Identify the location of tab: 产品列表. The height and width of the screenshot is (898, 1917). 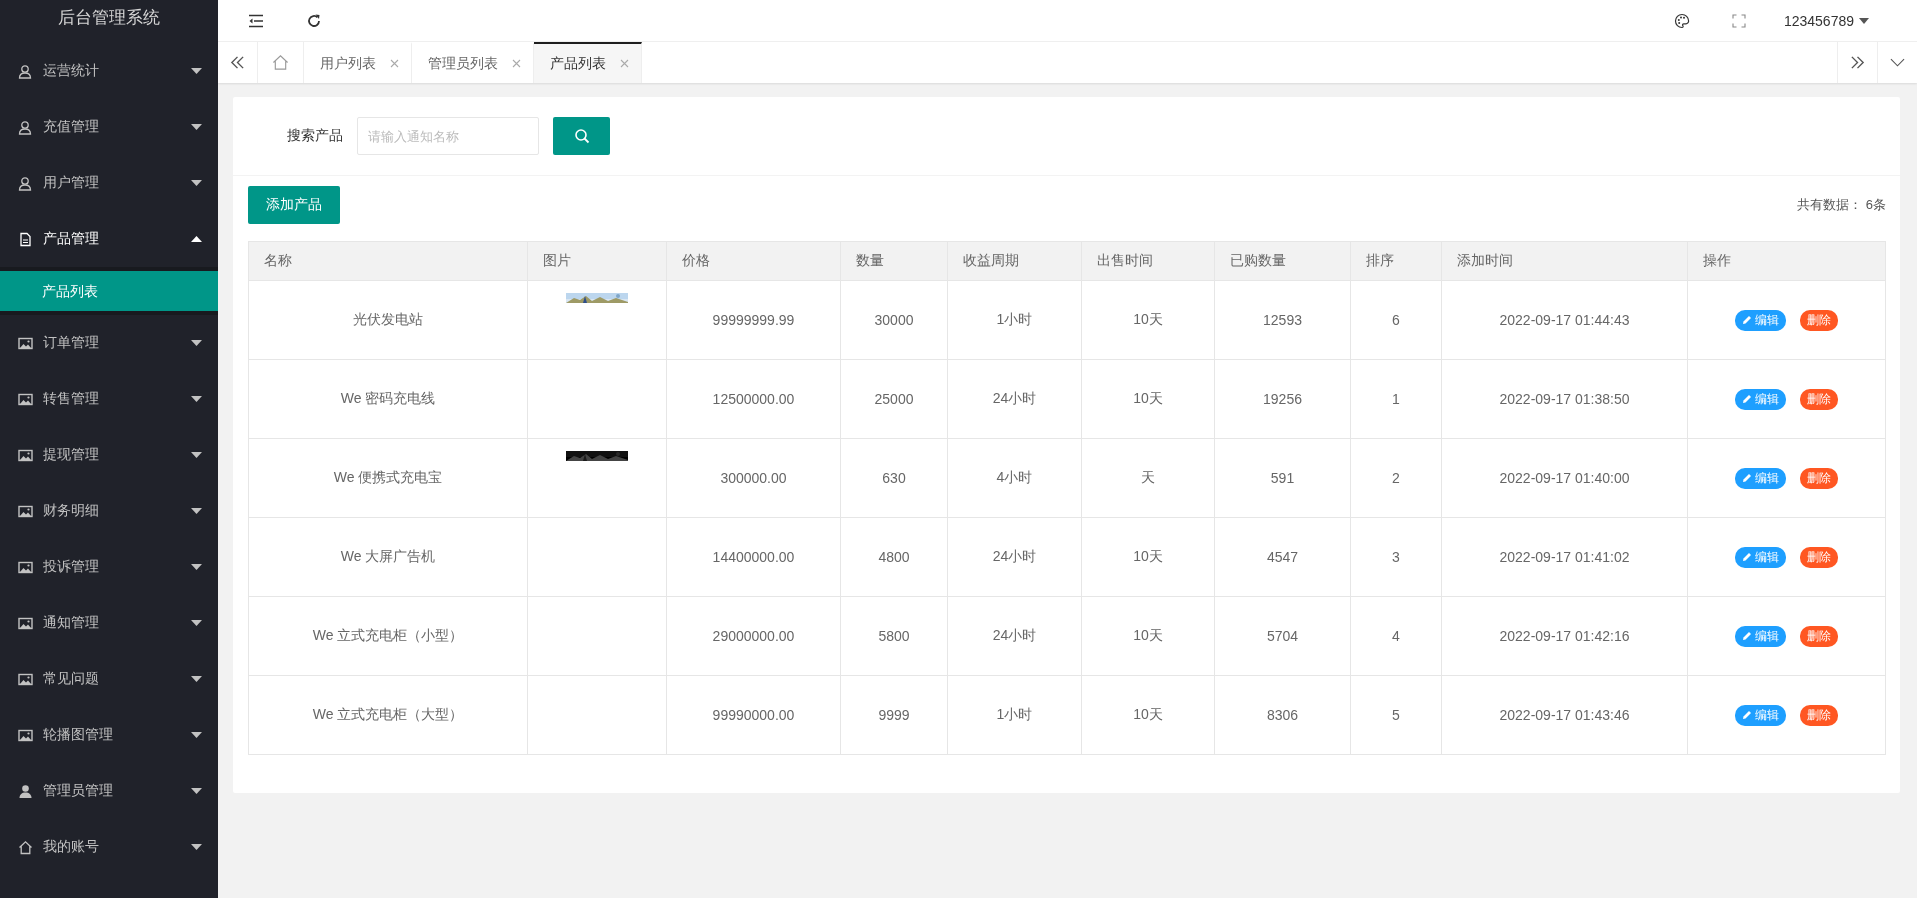
(588, 62).